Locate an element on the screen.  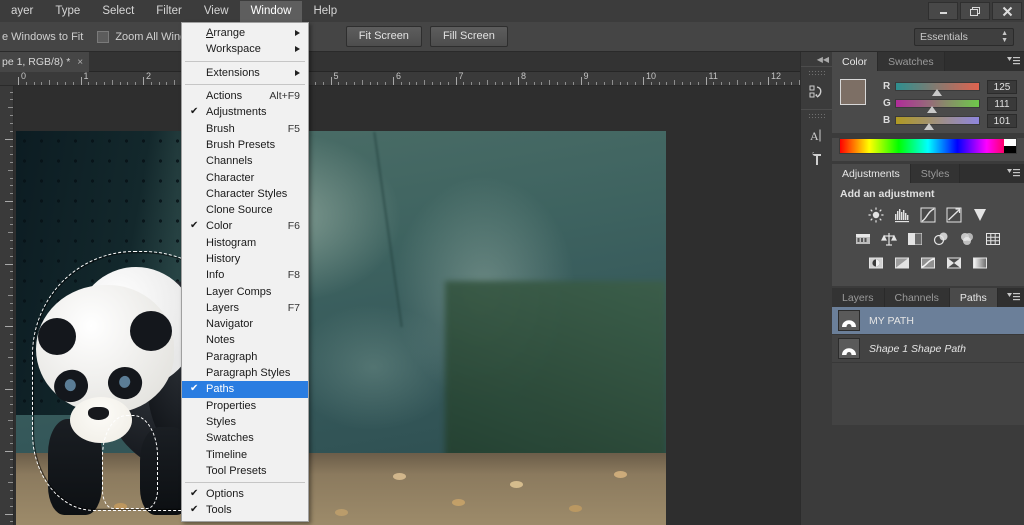
channel-value-r: 125 is located at coordinates (1002, 86).